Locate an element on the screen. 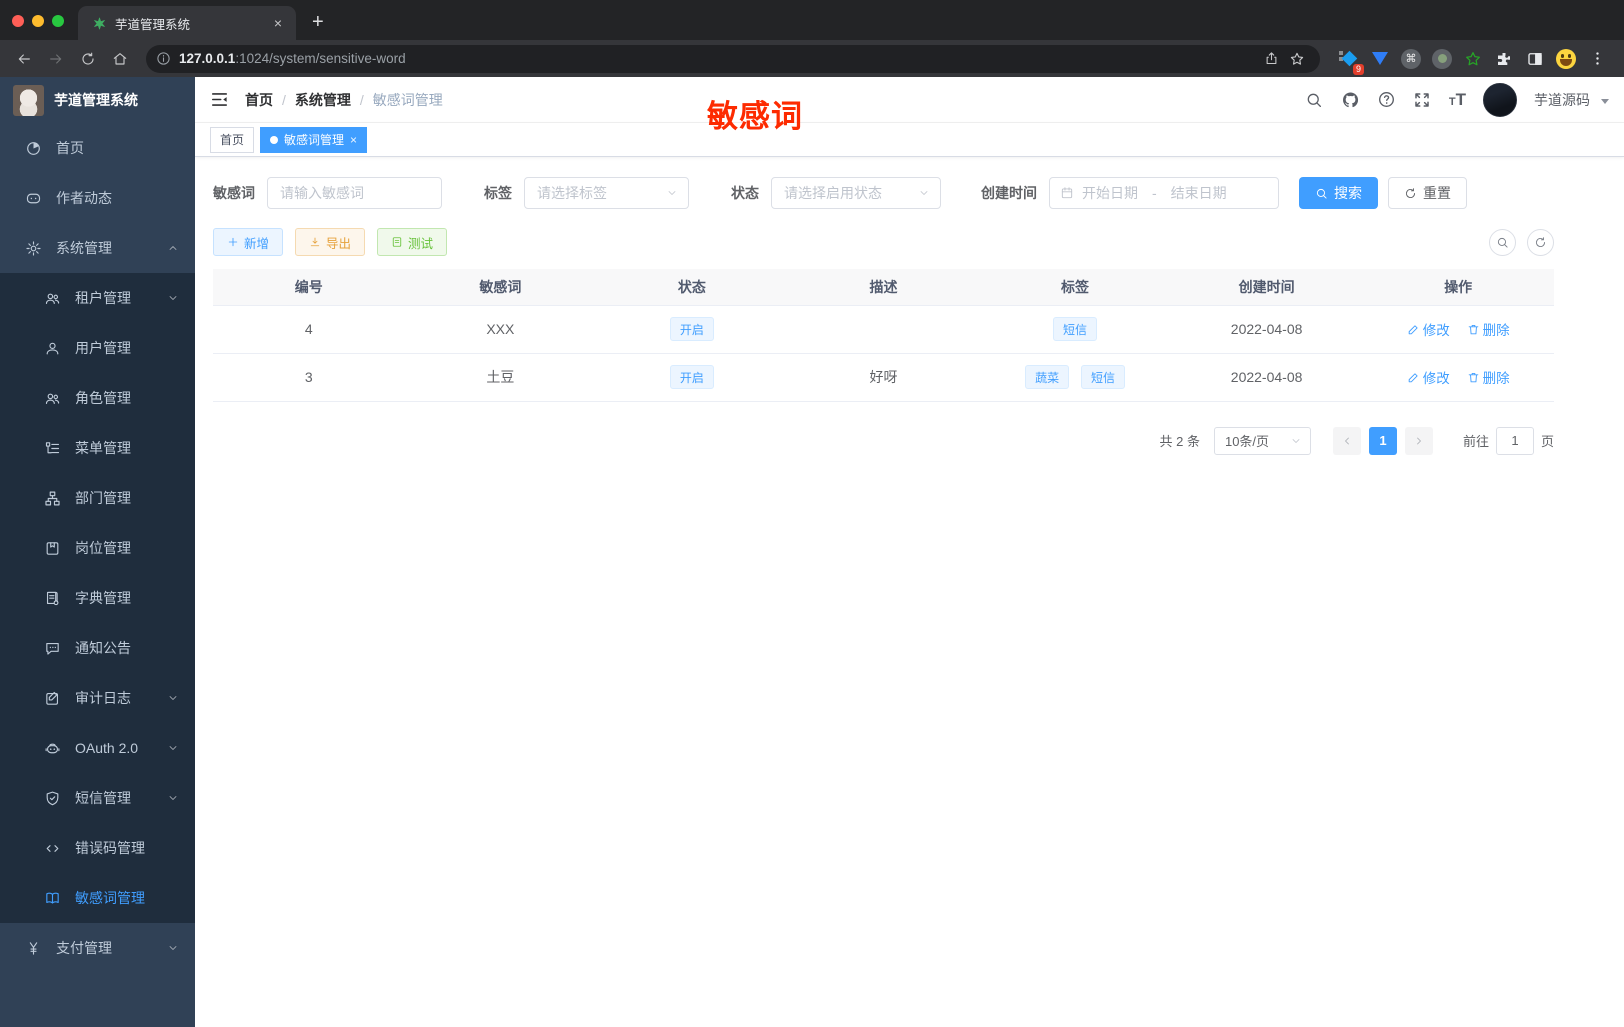 Image resolution: width=1624 pixels, height=1027 pixels. header-search-icon is located at coordinates (1314, 99).